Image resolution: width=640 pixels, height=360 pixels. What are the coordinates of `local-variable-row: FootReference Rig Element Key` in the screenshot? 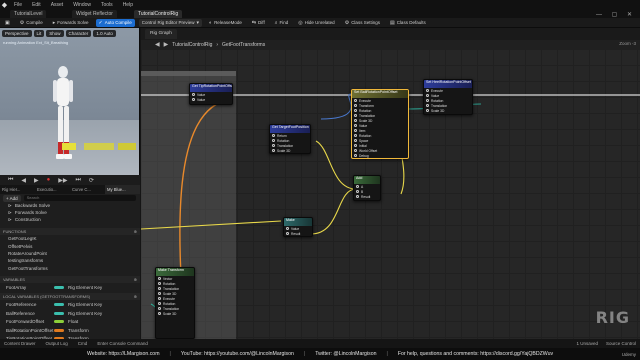 It's located at (70, 304).